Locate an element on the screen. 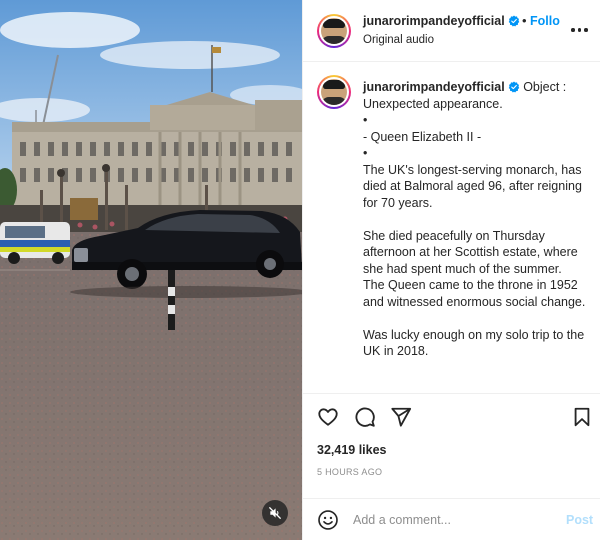  caption-line: - Queen Elizabeth II - is located at coordinates (422, 136).